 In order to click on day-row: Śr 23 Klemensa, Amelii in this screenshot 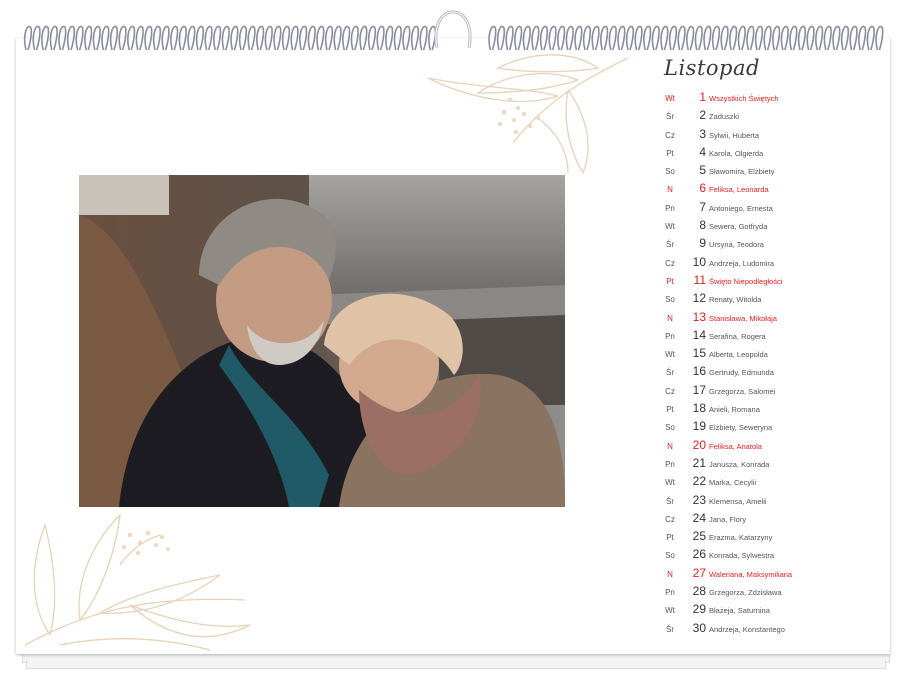, I will do `click(774, 502)`.